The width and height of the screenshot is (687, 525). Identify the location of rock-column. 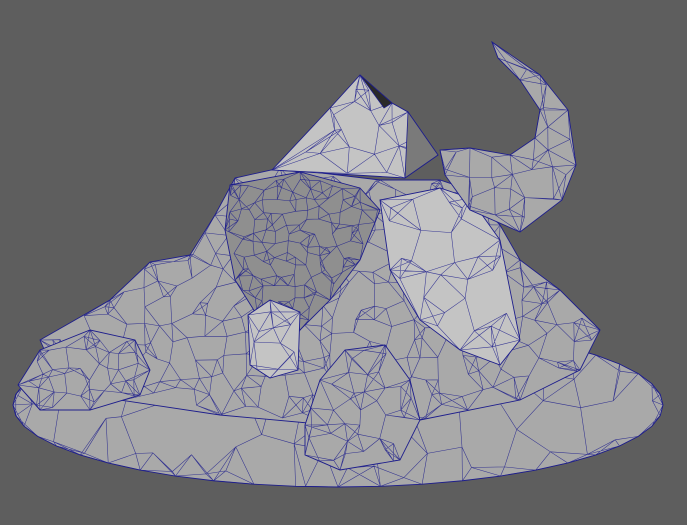
(274, 339).